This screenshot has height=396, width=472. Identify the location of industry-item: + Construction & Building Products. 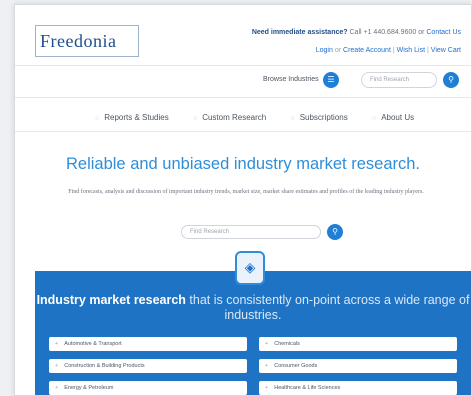
(148, 366).